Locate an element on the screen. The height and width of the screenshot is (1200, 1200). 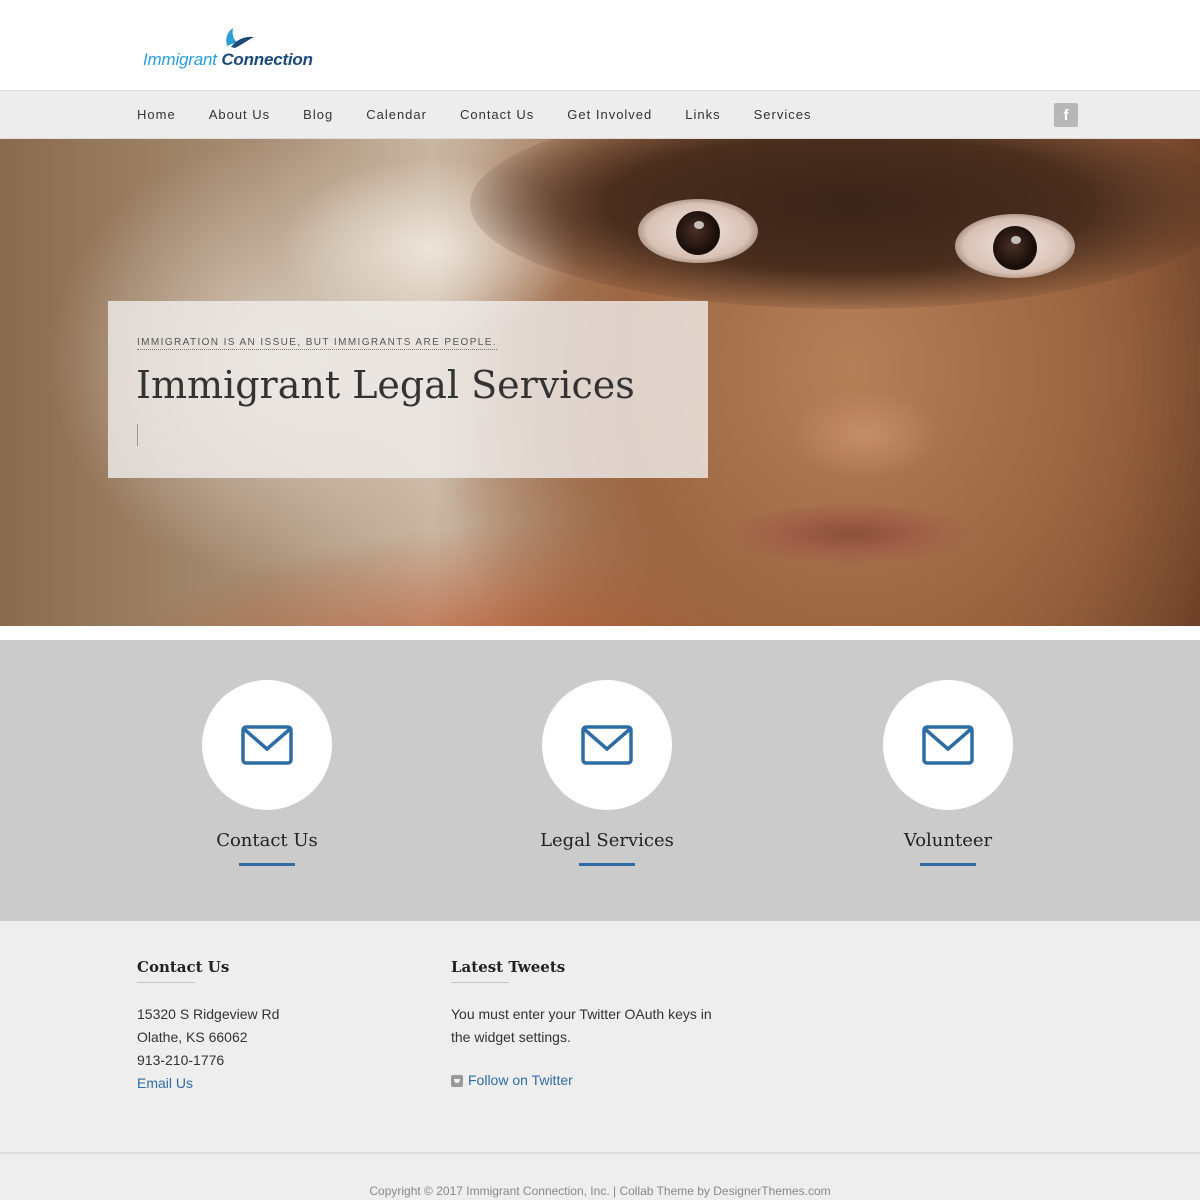
hero-photo-hair is located at coordinates (835, 224).